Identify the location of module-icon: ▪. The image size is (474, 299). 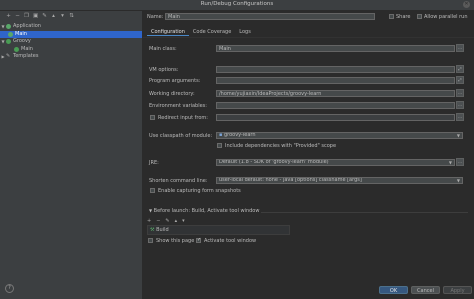
(221, 135).